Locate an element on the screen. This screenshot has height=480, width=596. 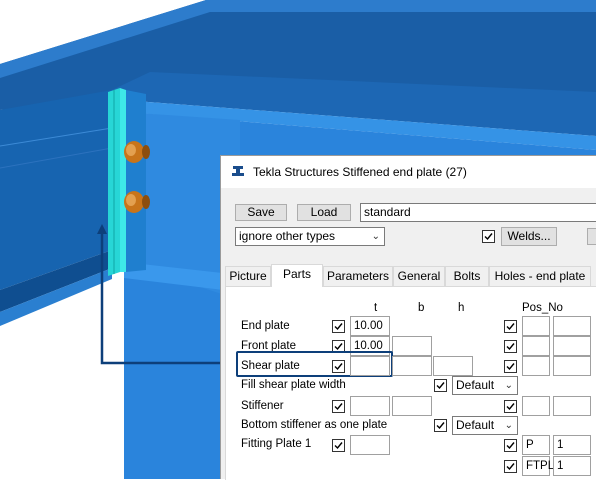
tab-picture: Picture is located at coordinates (248, 276).